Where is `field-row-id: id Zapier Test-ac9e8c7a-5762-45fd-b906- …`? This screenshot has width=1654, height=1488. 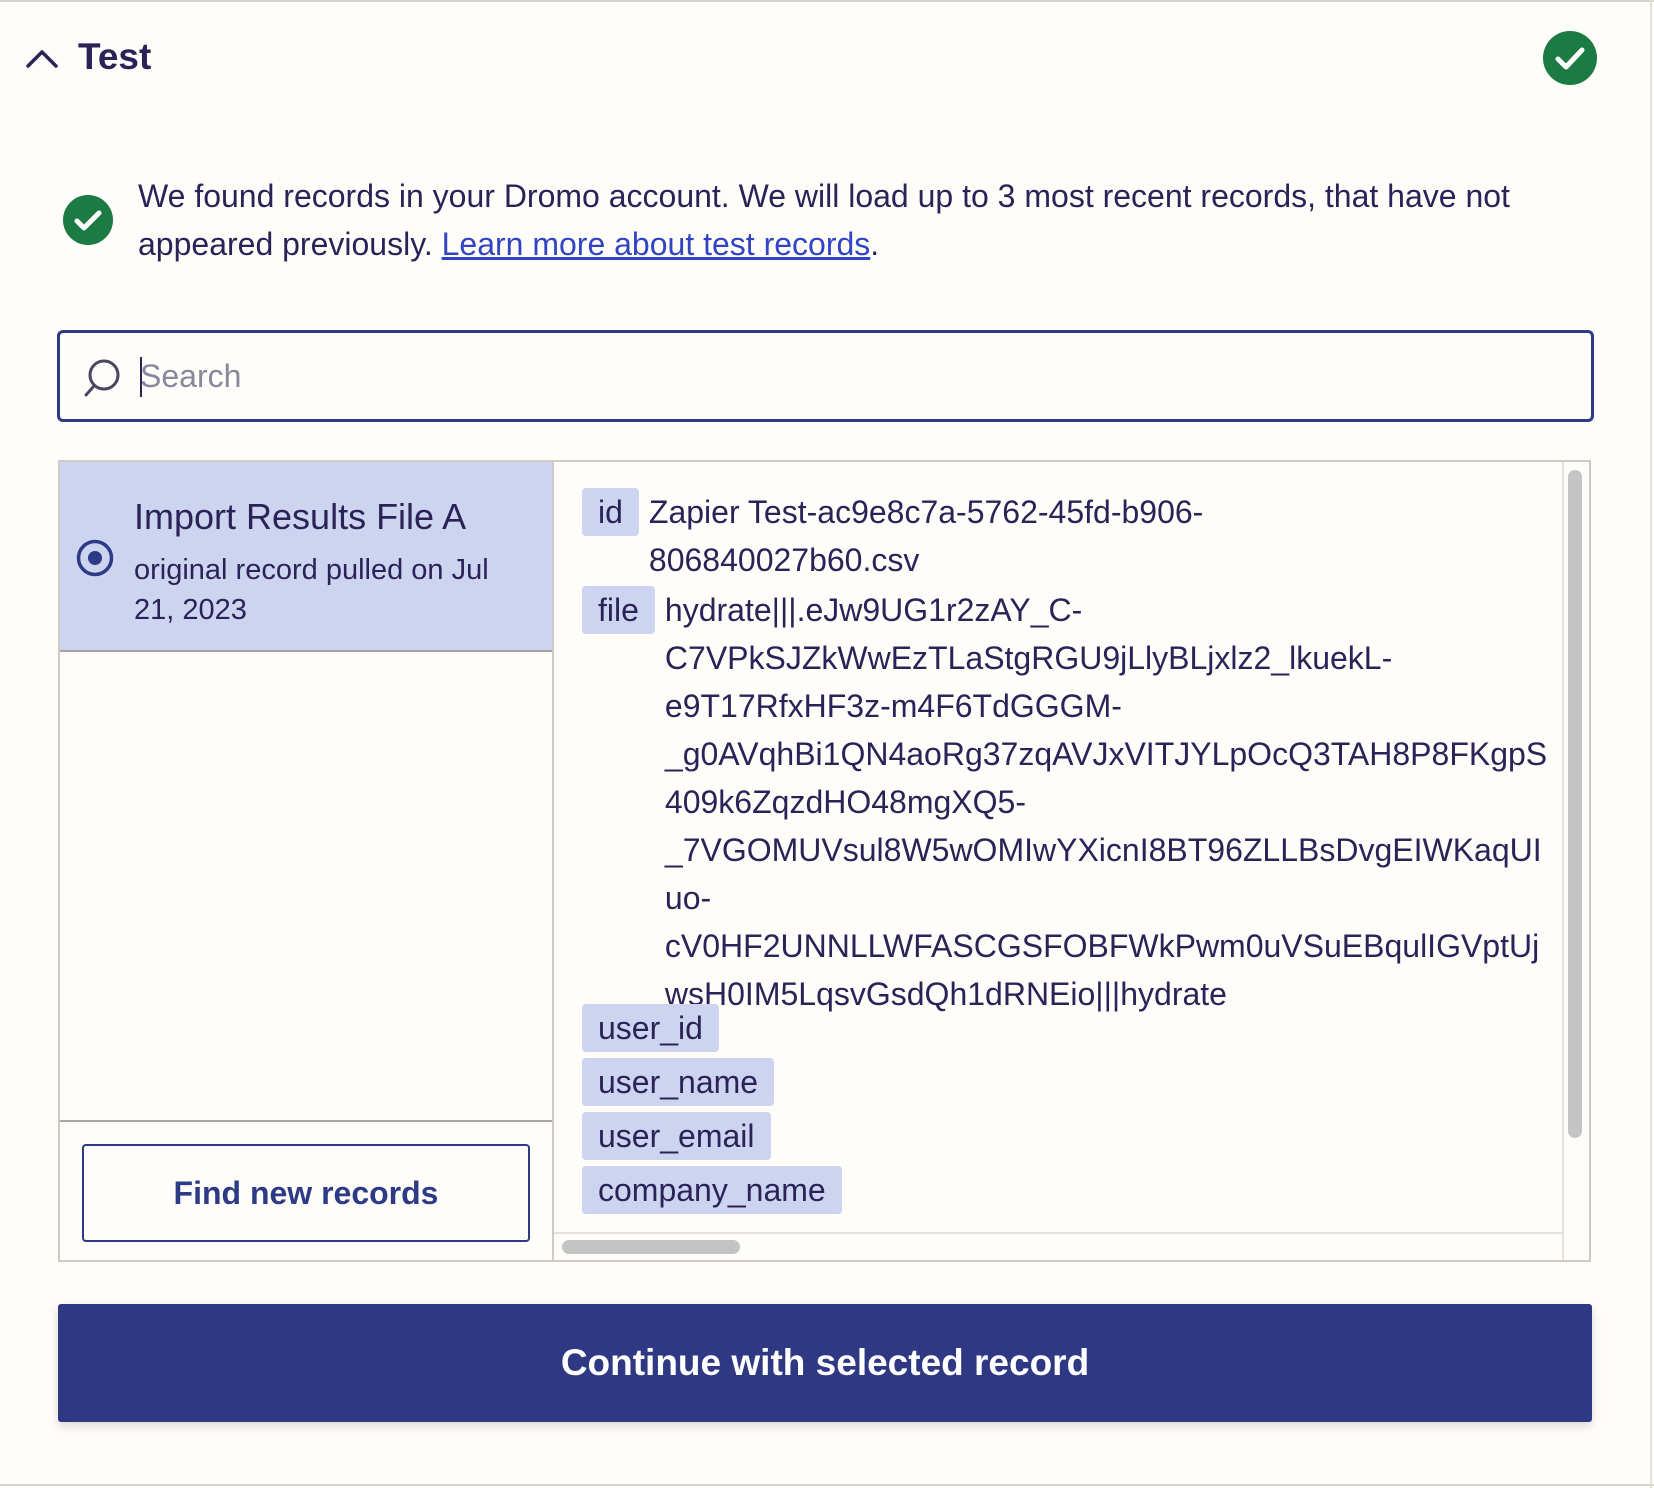
field-row-id: id Zapier Test-ac9e8c7a-5762-45fd-b906- … is located at coordinates (892, 536).